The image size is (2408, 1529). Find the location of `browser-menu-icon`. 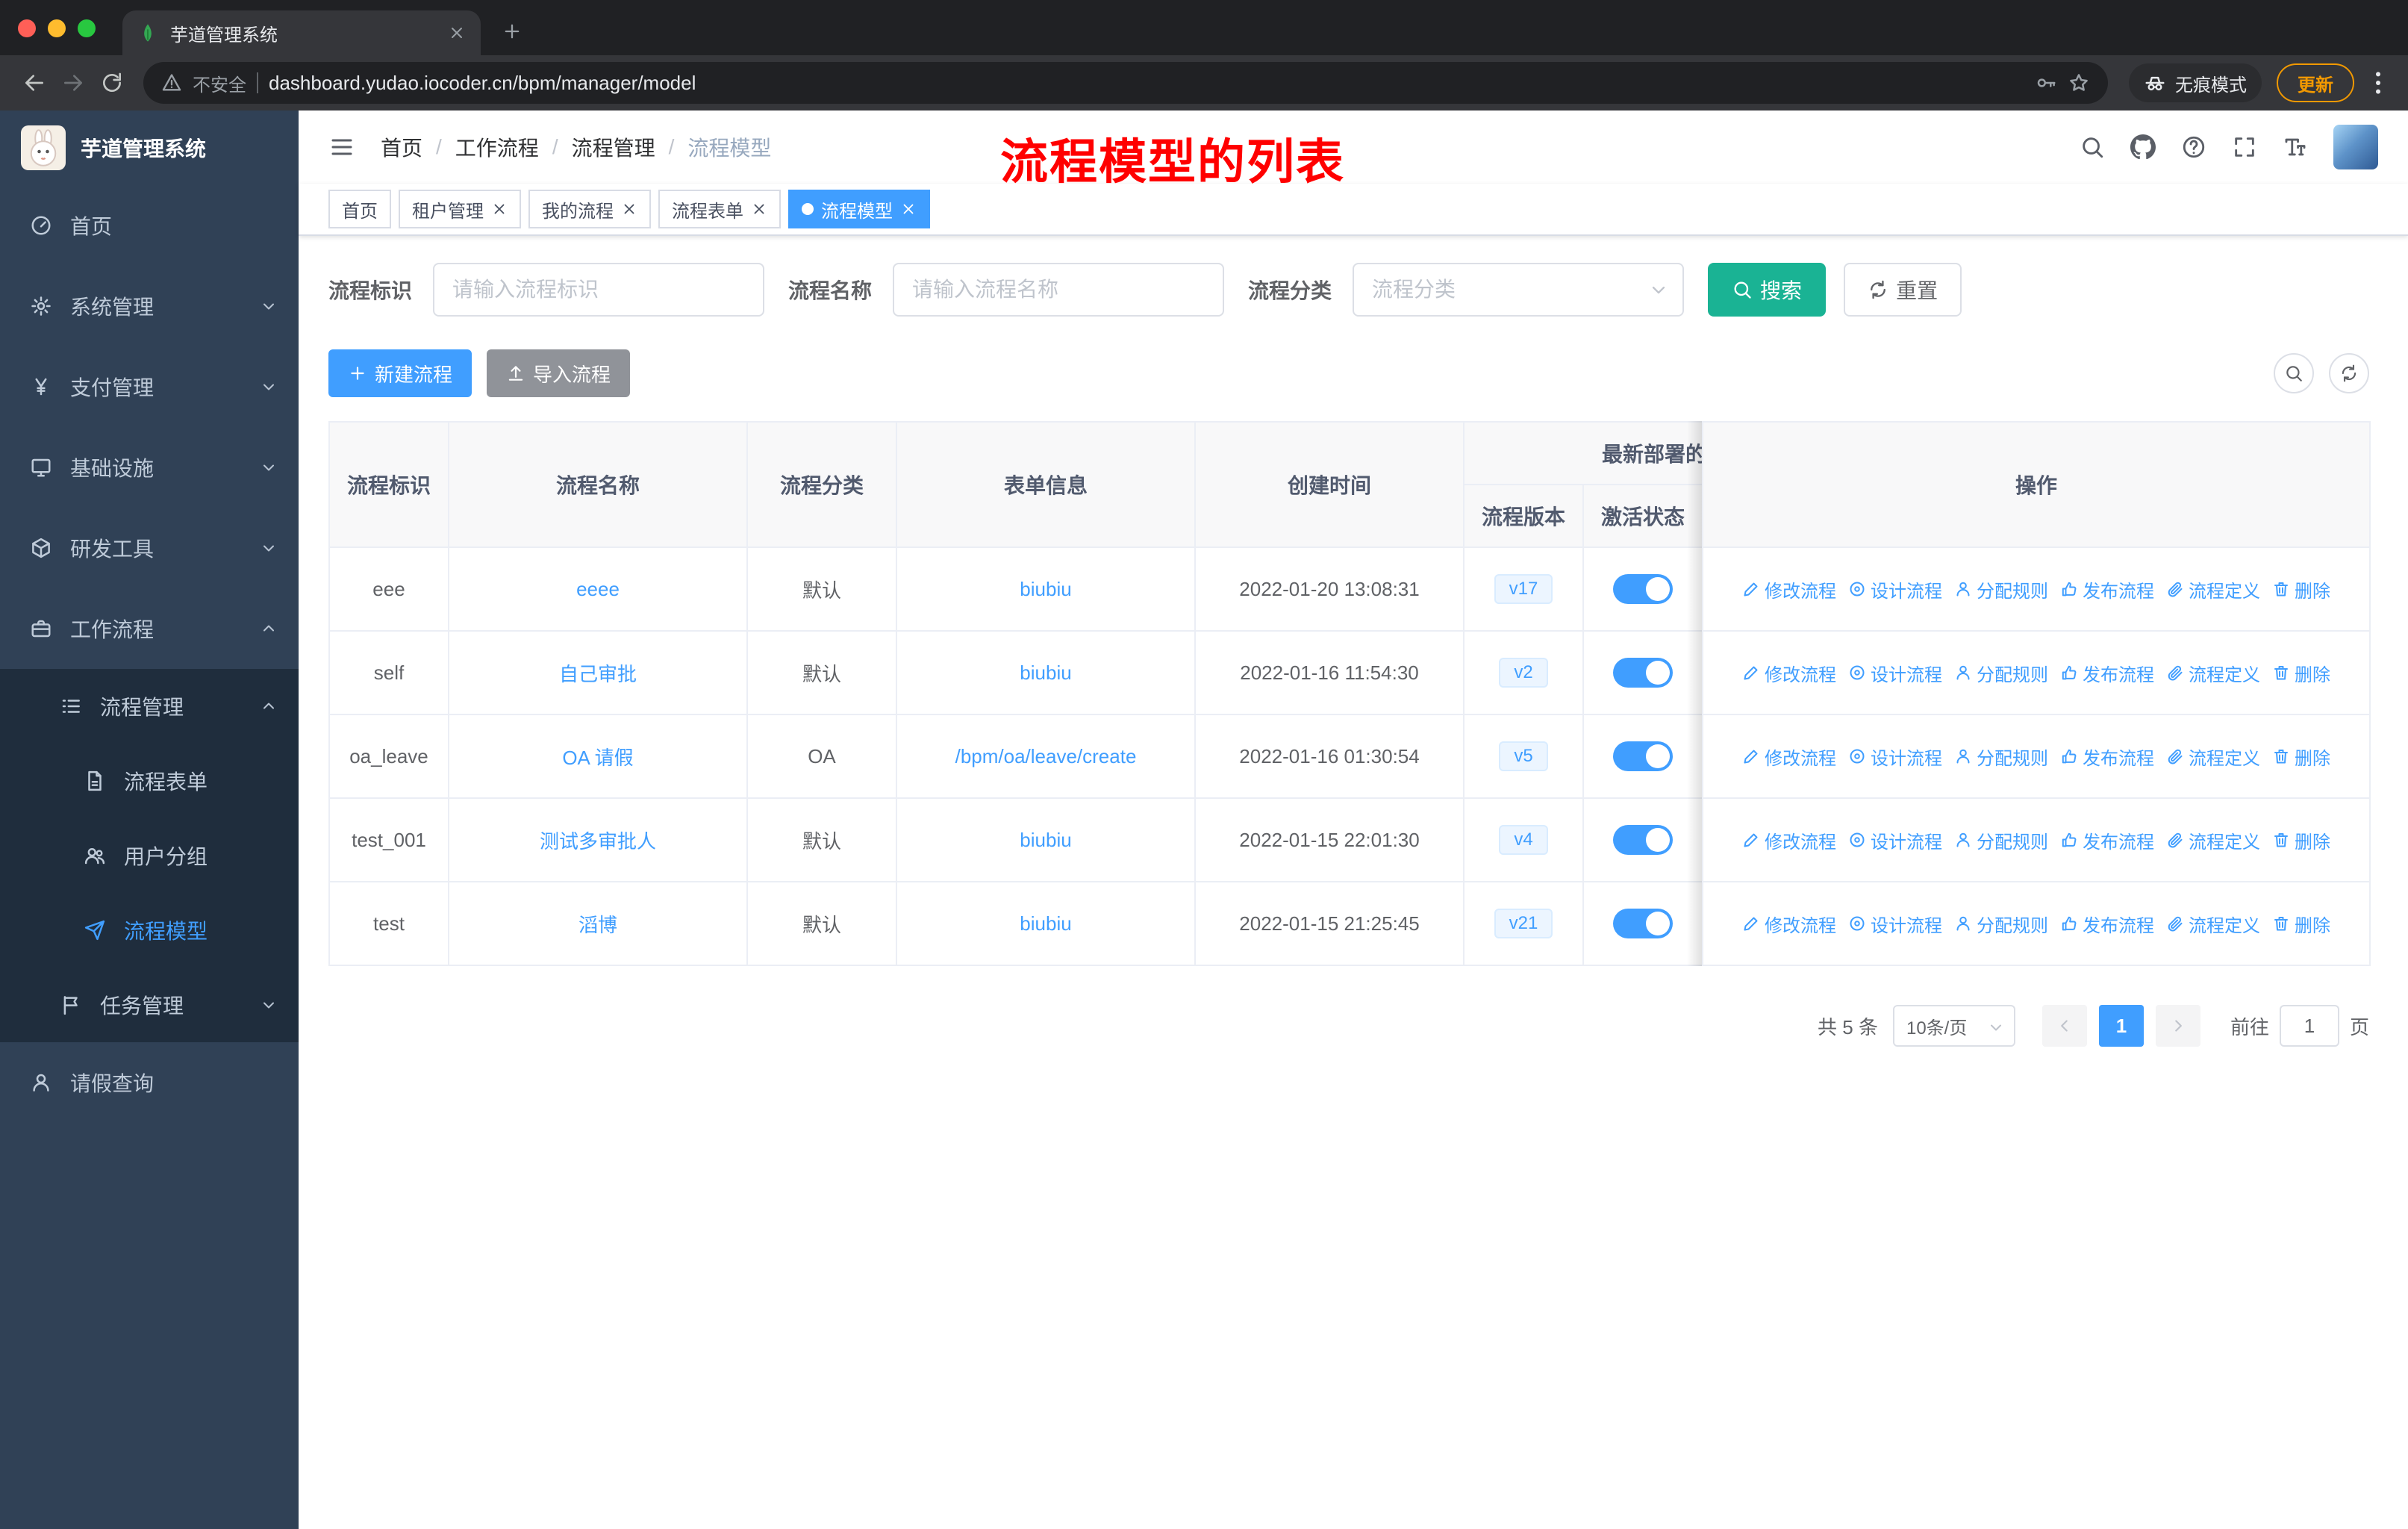

browser-menu-icon is located at coordinates (2378, 83).